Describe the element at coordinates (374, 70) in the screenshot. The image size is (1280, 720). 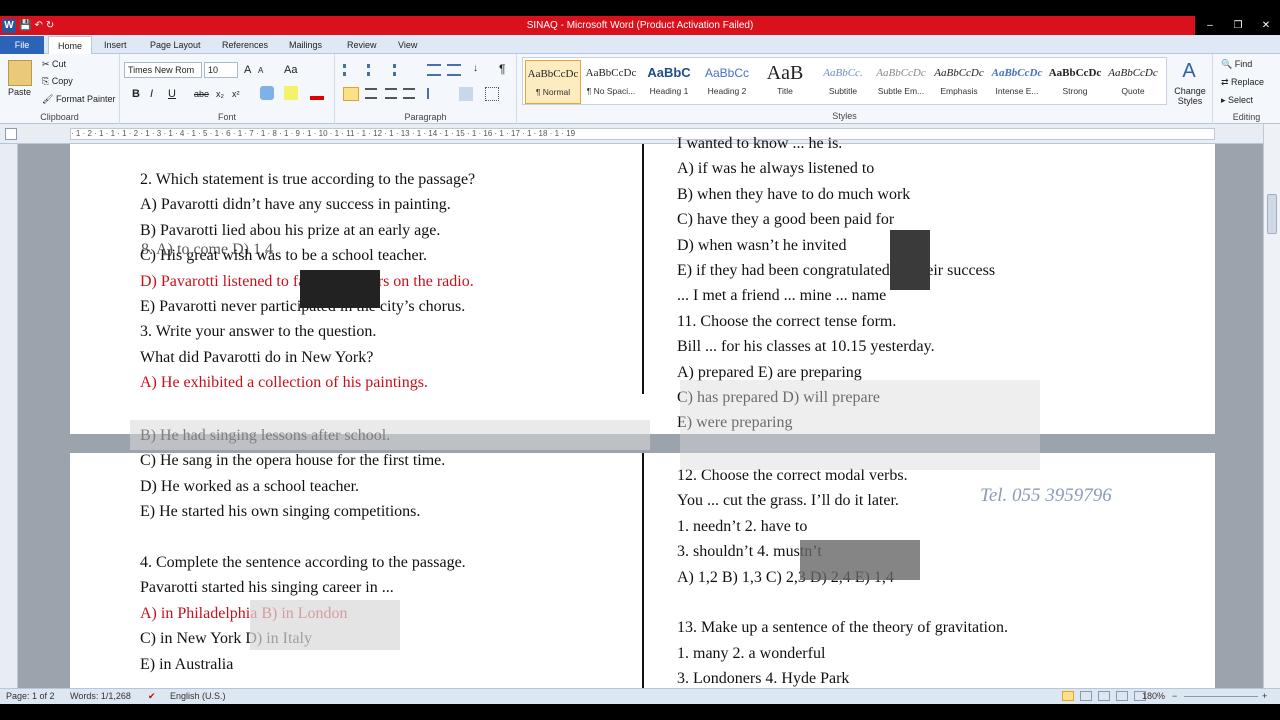
I see `numbering-icon` at that location.